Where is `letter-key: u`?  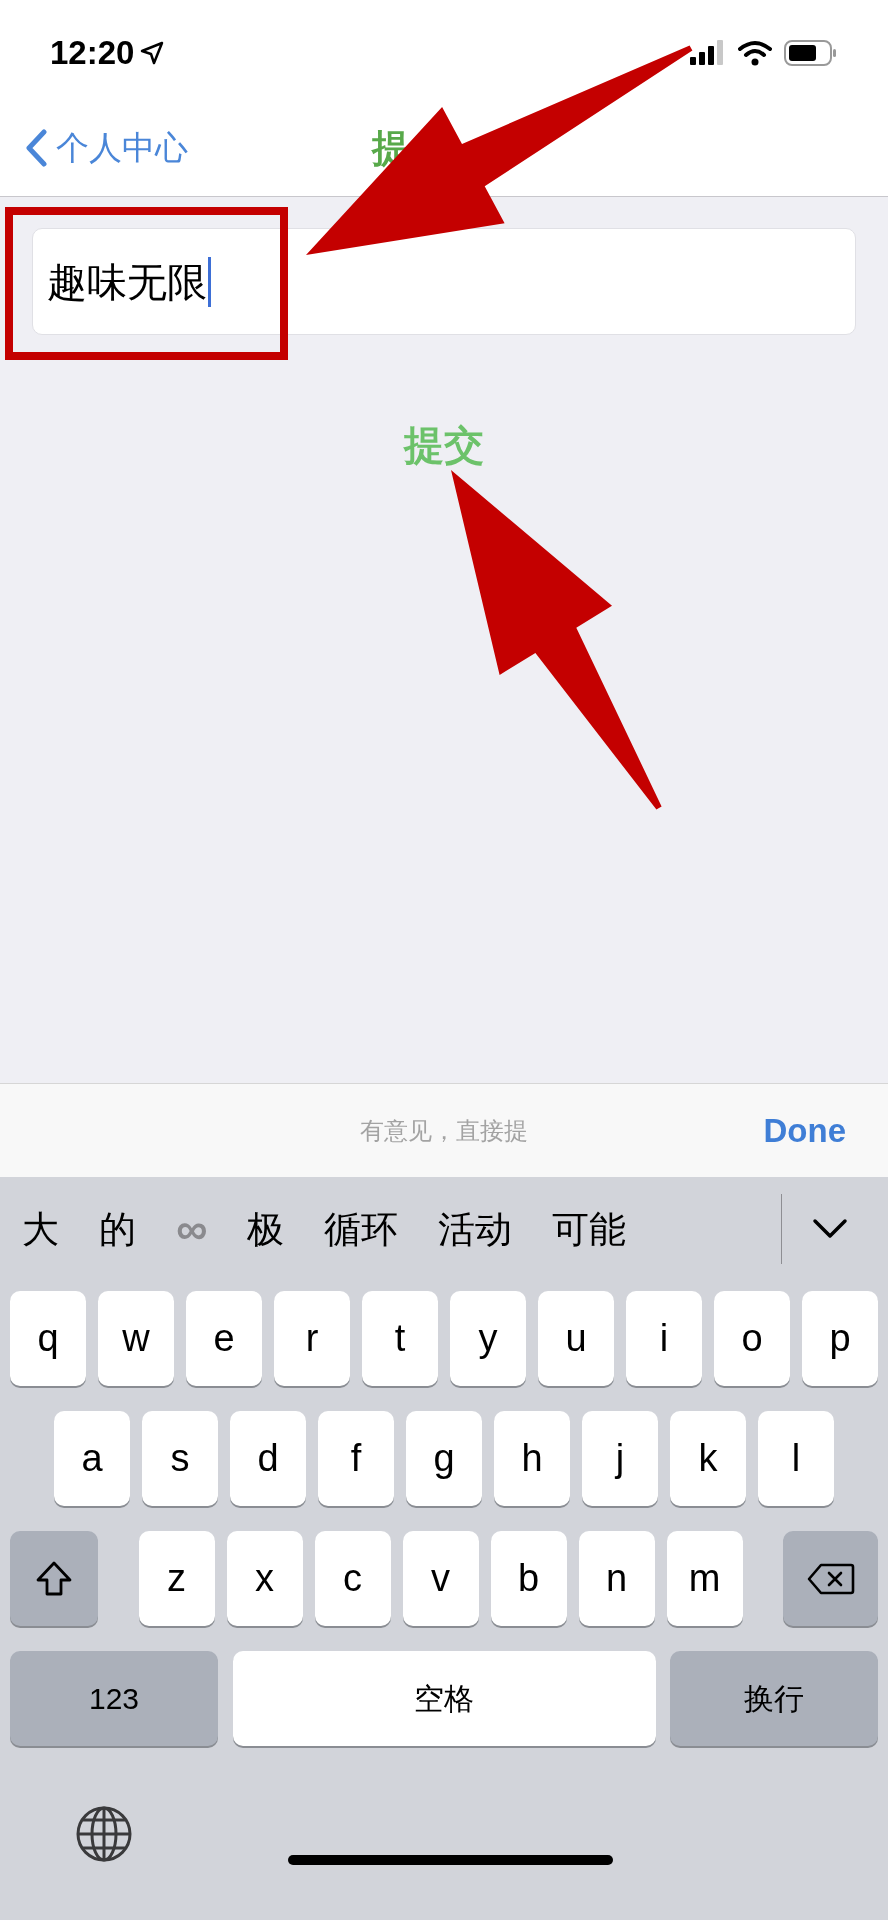
letter-key: u is located at coordinates (576, 1338).